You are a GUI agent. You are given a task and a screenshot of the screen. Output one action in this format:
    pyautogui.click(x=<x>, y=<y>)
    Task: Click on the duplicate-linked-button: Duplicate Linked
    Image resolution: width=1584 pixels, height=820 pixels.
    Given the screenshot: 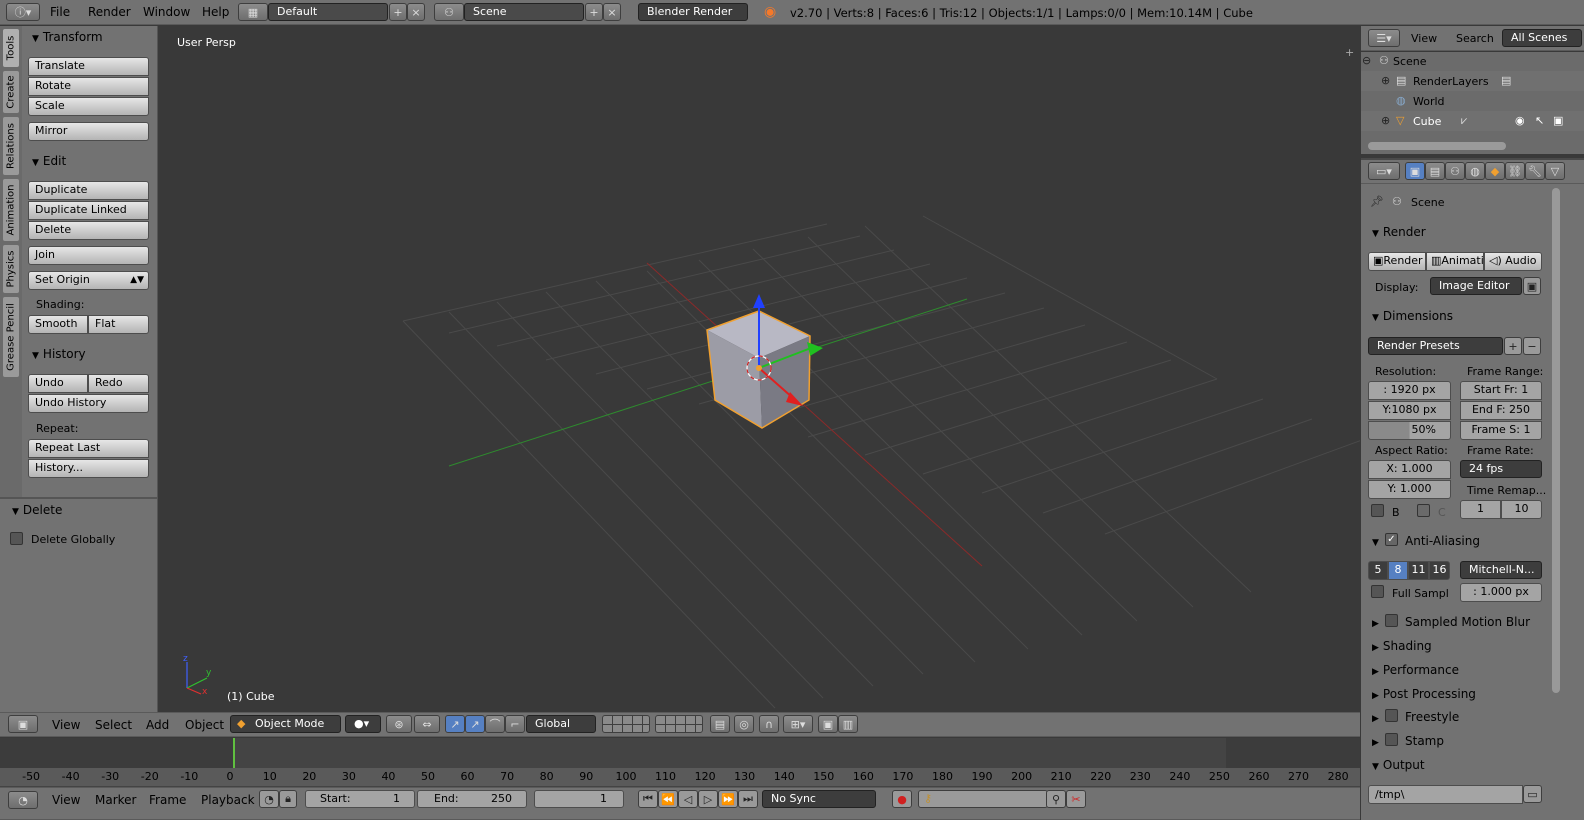 What is the action you would take?
    pyautogui.click(x=88, y=210)
    